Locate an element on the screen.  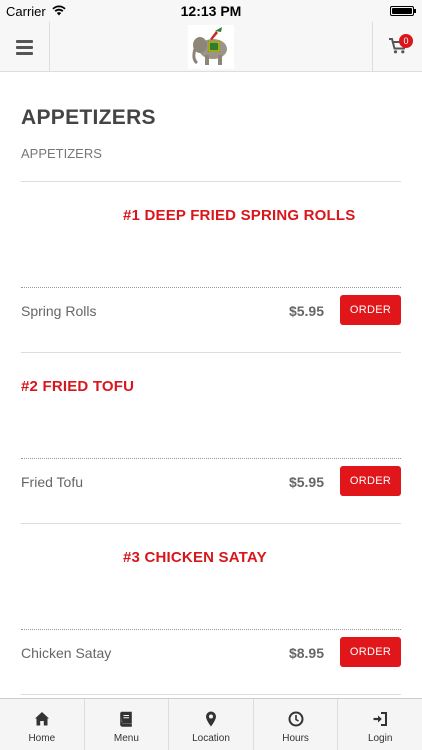
cart-count-badge: 0 is located at coordinates (406, 41).